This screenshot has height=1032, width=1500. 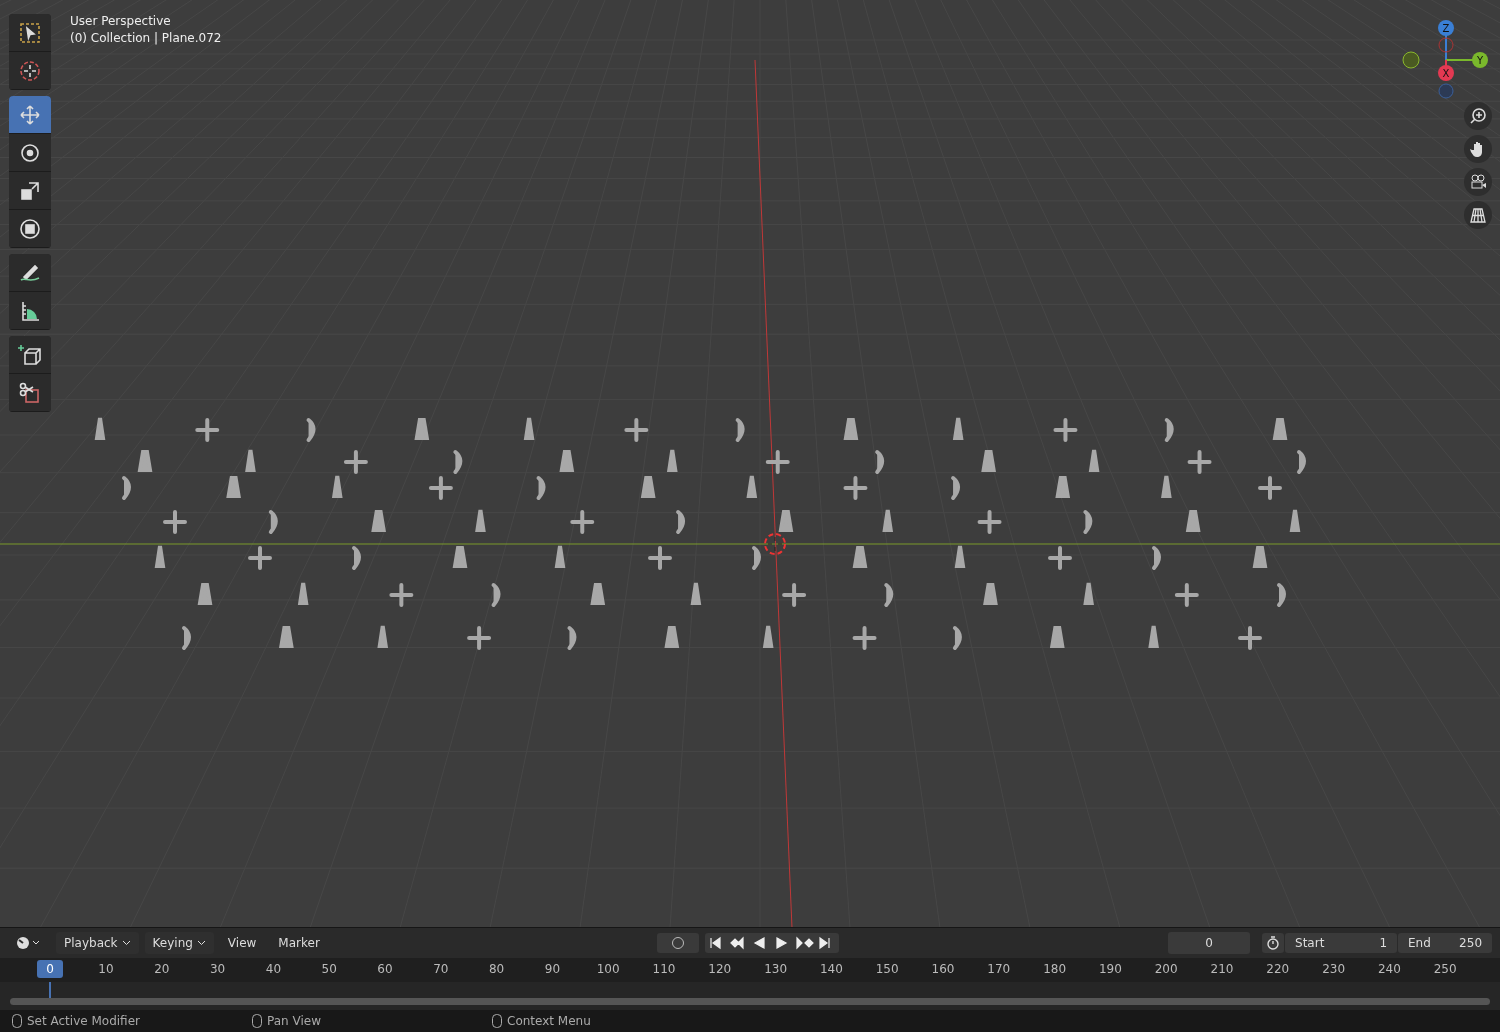 I want to click on record-circle-icon, so click(x=677, y=943).